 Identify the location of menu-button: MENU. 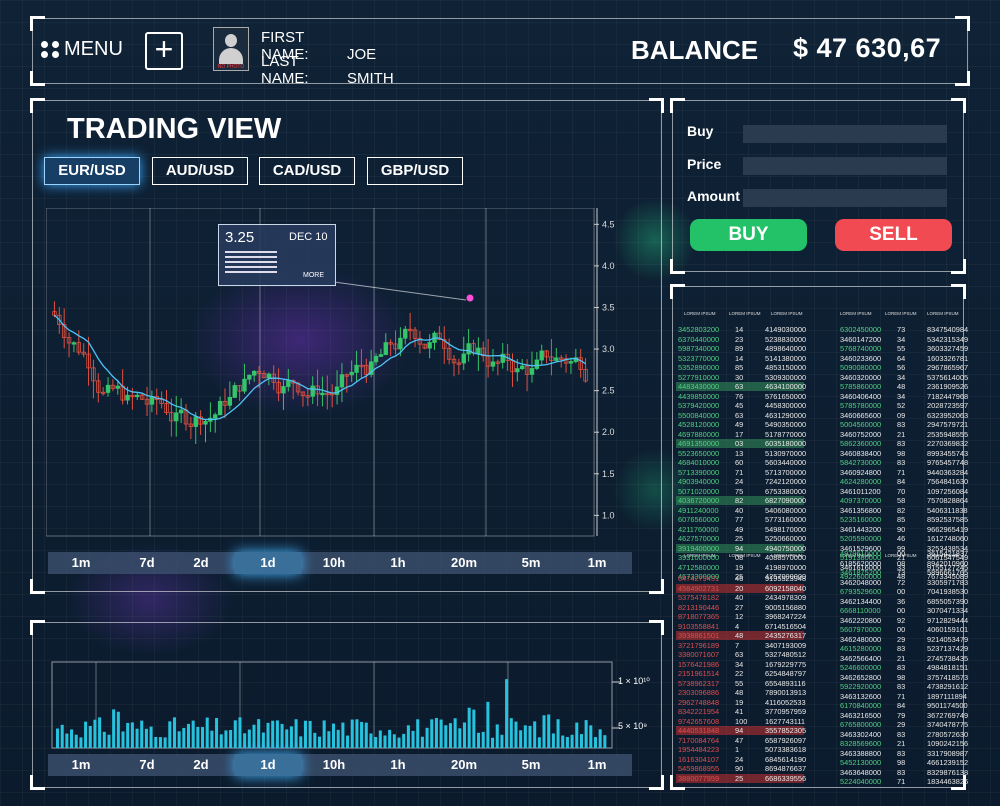
(82, 49).